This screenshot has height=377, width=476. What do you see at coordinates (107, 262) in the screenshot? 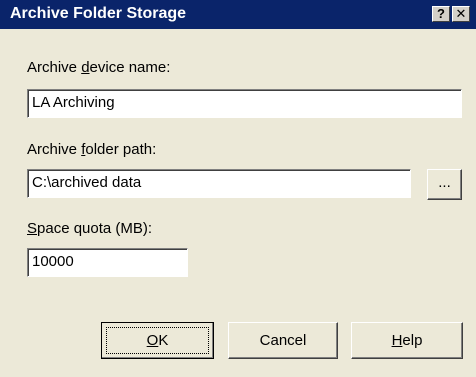
I see `space-quota-input: 10000` at bounding box center [107, 262].